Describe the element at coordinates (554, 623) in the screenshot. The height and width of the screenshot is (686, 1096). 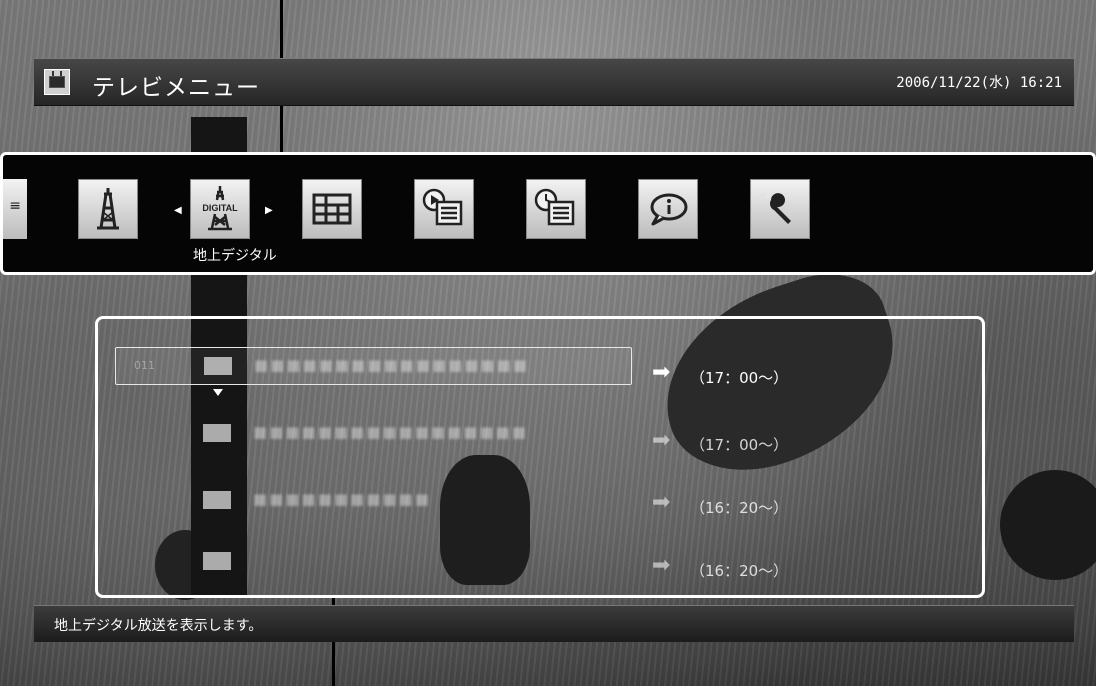
I see `status-bar: 地上デジタル放送を表示します。` at that location.